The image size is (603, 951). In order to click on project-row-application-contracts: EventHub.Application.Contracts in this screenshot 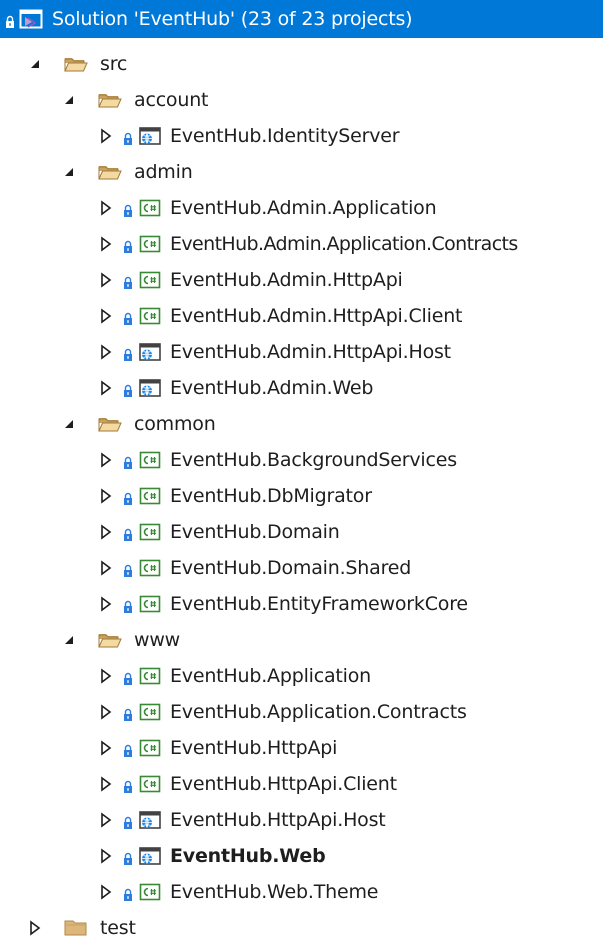, I will do `click(301, 712)`.